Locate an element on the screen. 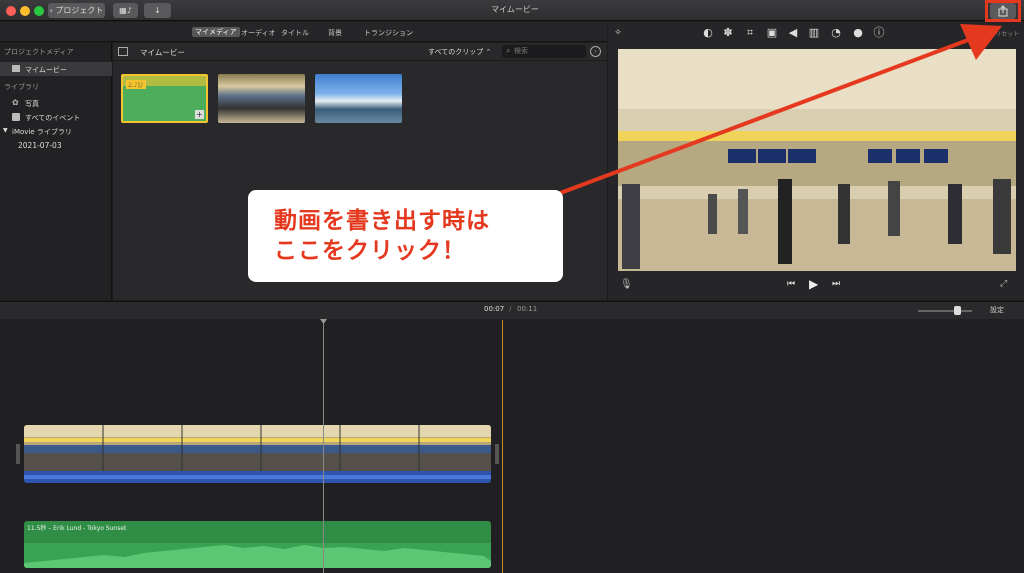 The width and height of the screenshot is (1024, 573). timeline-audio-clip: 11.5秒 – Erik Lund - Tokyo Sunset is located at coordinates (257, 544).